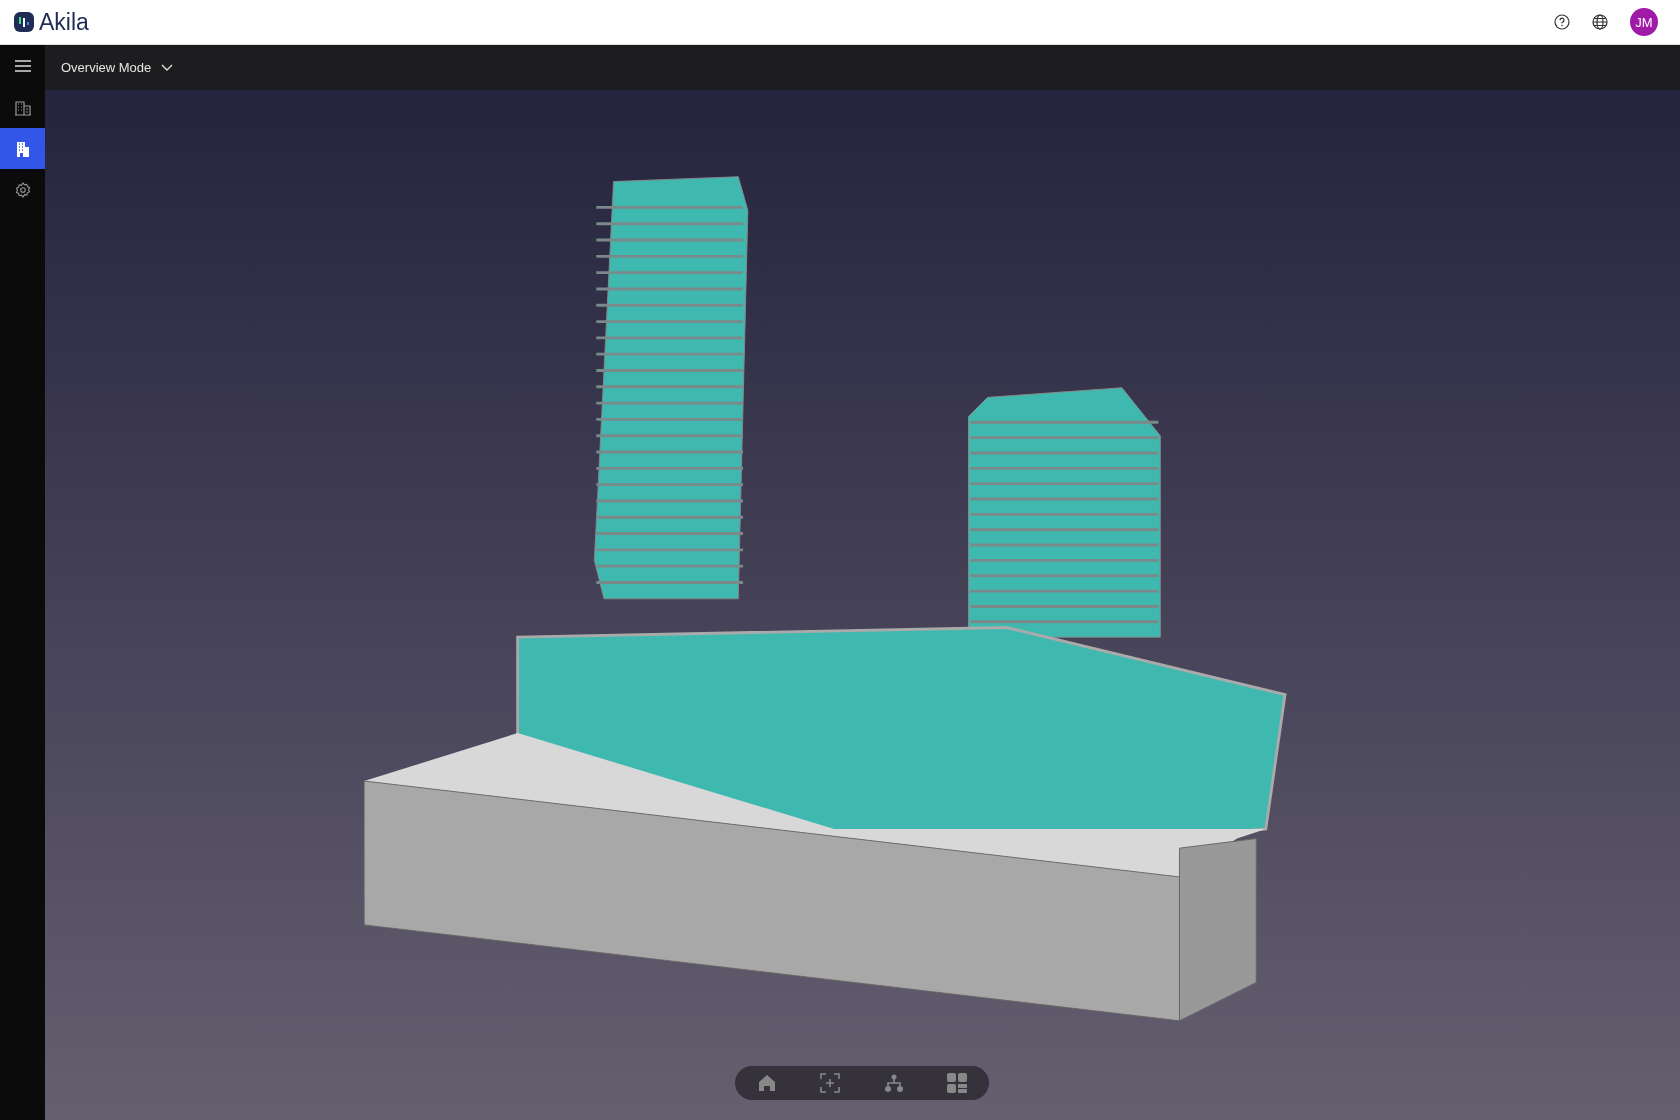  Describe the element at coordinates (167, 67) in the screenshot. I see `chevron-down-icon` at that location.